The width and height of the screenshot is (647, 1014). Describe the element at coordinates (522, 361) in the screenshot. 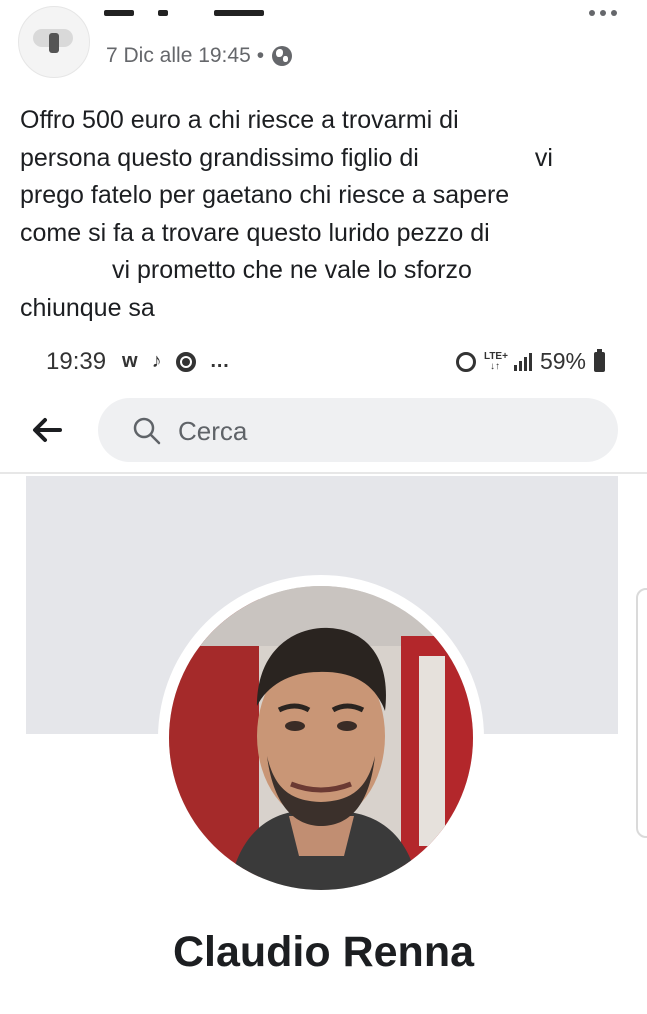

I see `signal-icon` at that location.